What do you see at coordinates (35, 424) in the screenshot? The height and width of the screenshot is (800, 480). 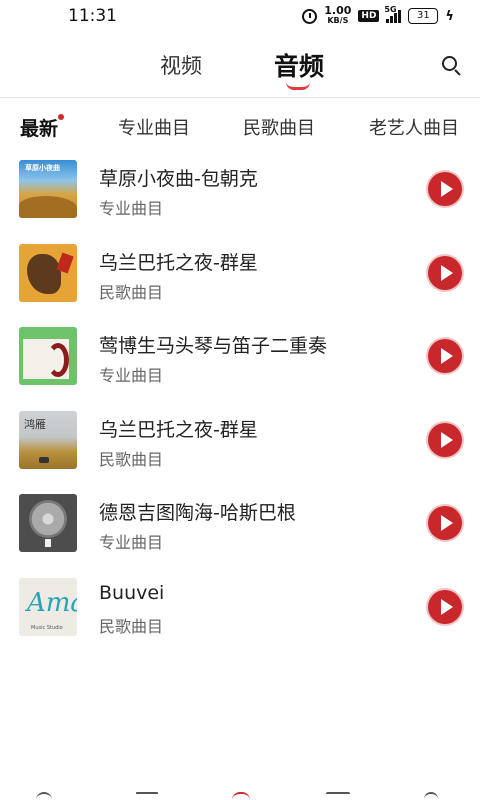 I see `cover-text: 鸿雁` at bounding box center [35, 424].